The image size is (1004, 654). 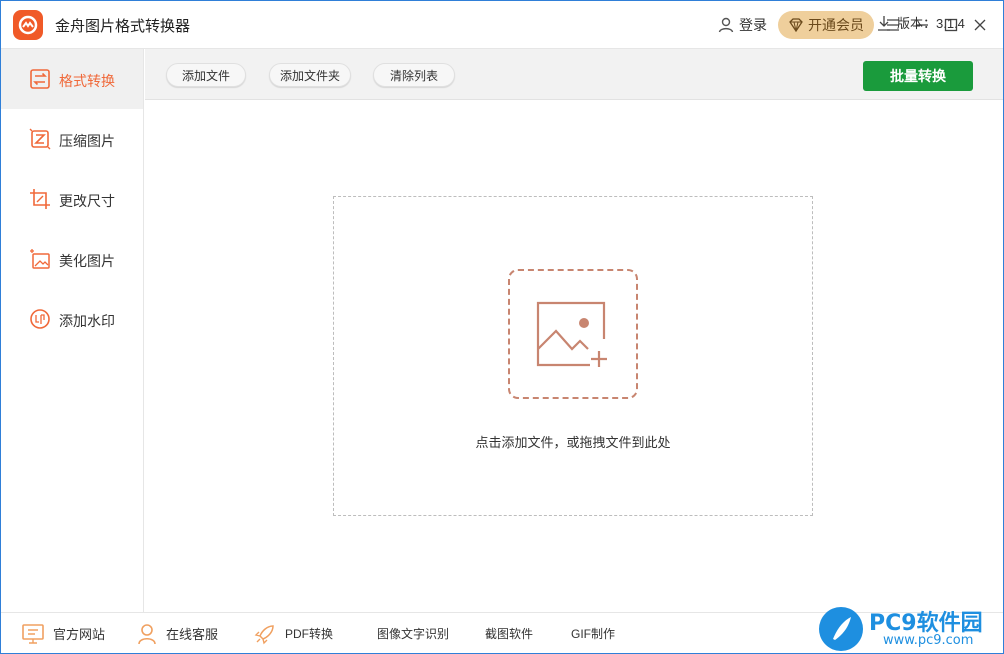 I want to click on sidebar: 格式转换 压缩图片 更改尺寸 美化图片 添加水印, so click(x=72, y=330).